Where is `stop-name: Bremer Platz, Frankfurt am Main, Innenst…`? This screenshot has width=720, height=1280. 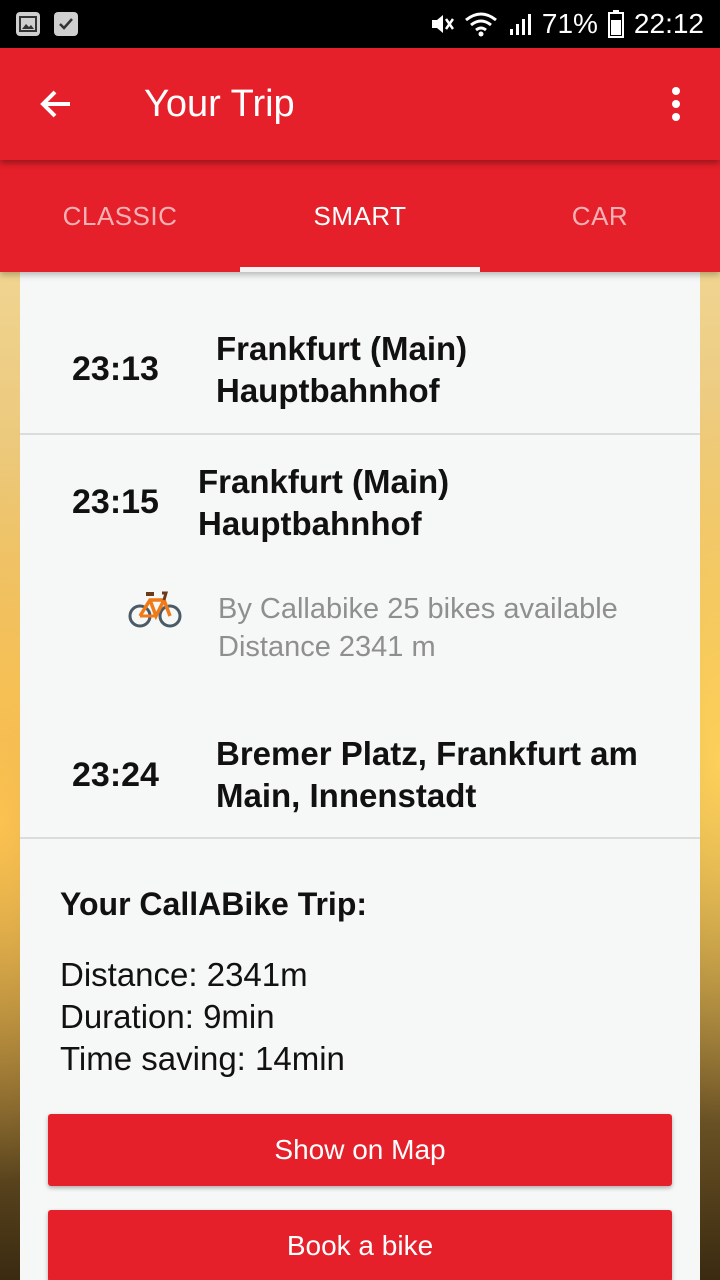
stop-name: Bremer Platz, Frankfurt am Main, Innenst… is located at coordinates (427, 775).